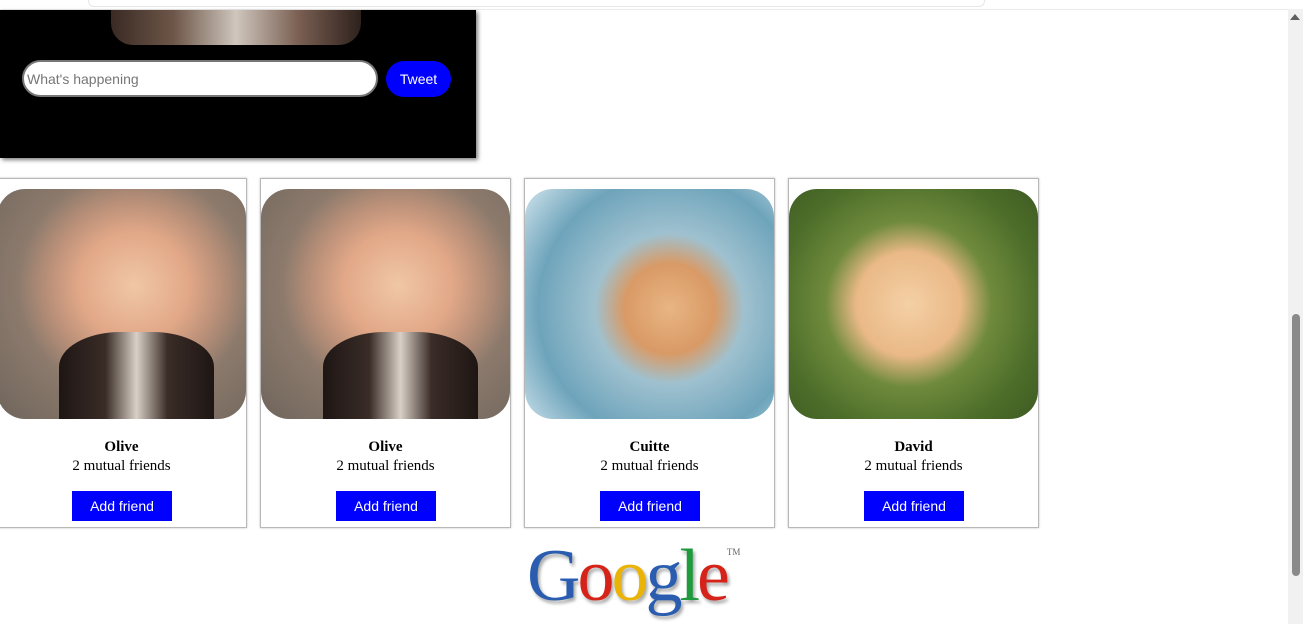  Describe the element at coordinates (913, 447) in the screenshot. I see `friend-name: David` at that location.